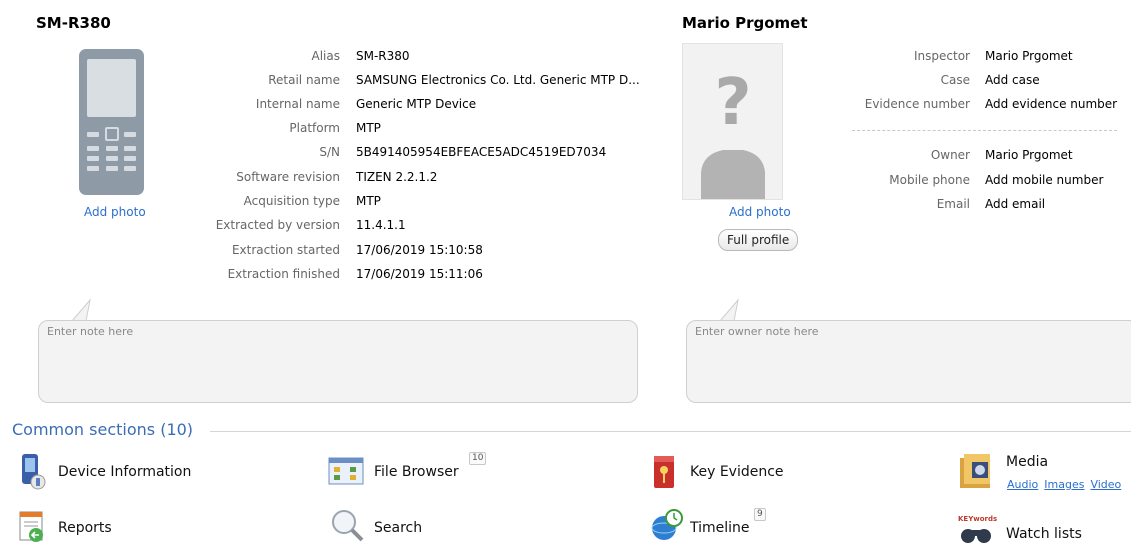 The image size is (1131, 546). What do you see at coordinates (758, 240) in the screenshot?
I see `full-profile-button: Full profile` at bounding box center [758, 240].